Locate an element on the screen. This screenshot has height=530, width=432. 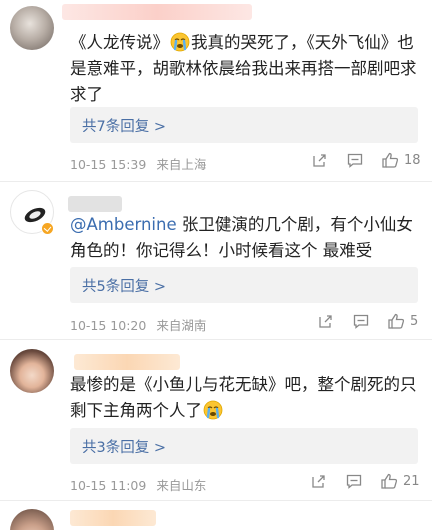
view-replies-link: 共5条回复 > is located at coordinates (124, 285).